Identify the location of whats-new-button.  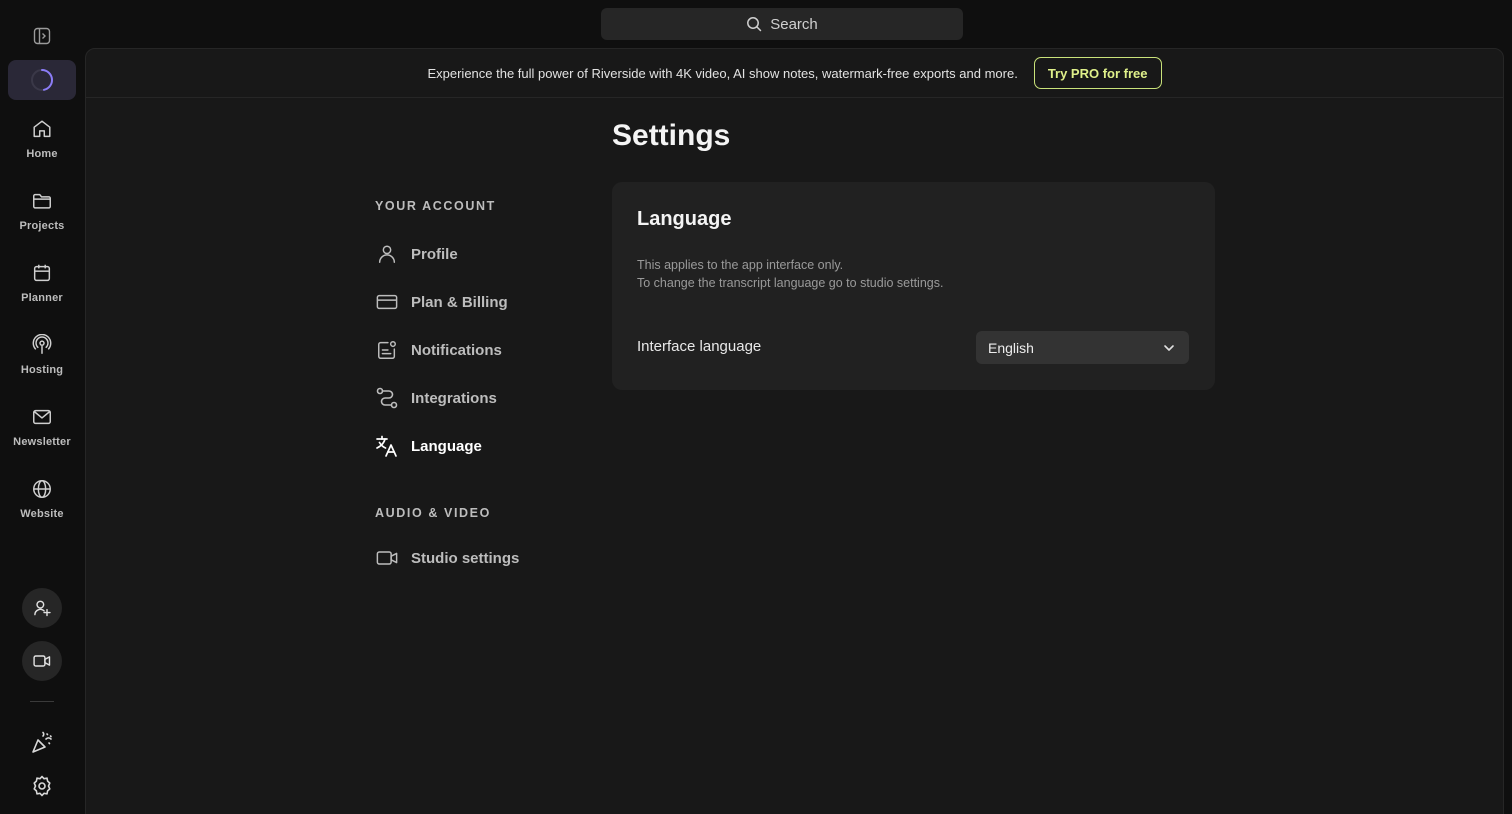
(42, 743).